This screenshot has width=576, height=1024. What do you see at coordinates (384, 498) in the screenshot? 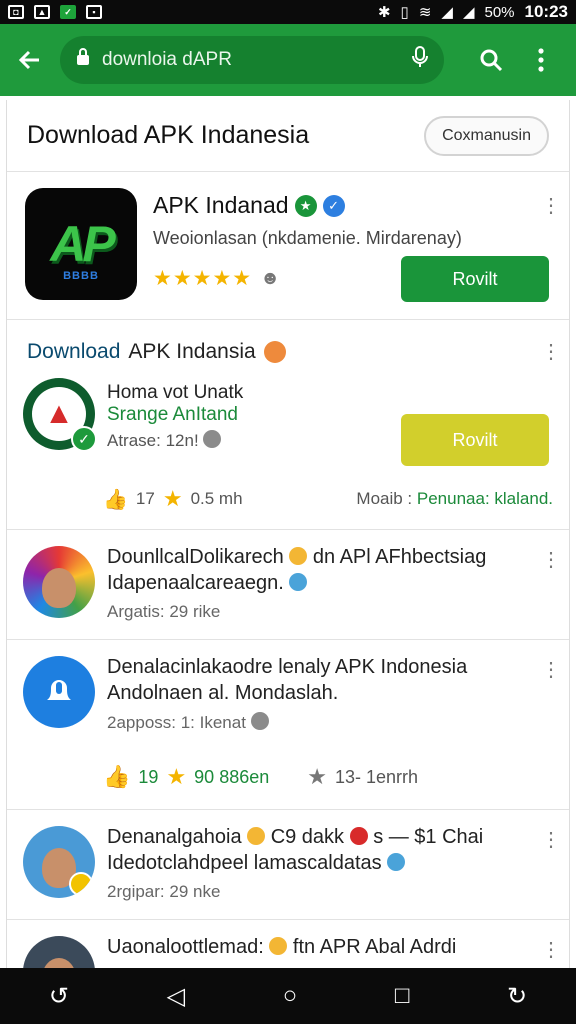
I see `meta-label: Moaib :` at bounding box center [384, 498].